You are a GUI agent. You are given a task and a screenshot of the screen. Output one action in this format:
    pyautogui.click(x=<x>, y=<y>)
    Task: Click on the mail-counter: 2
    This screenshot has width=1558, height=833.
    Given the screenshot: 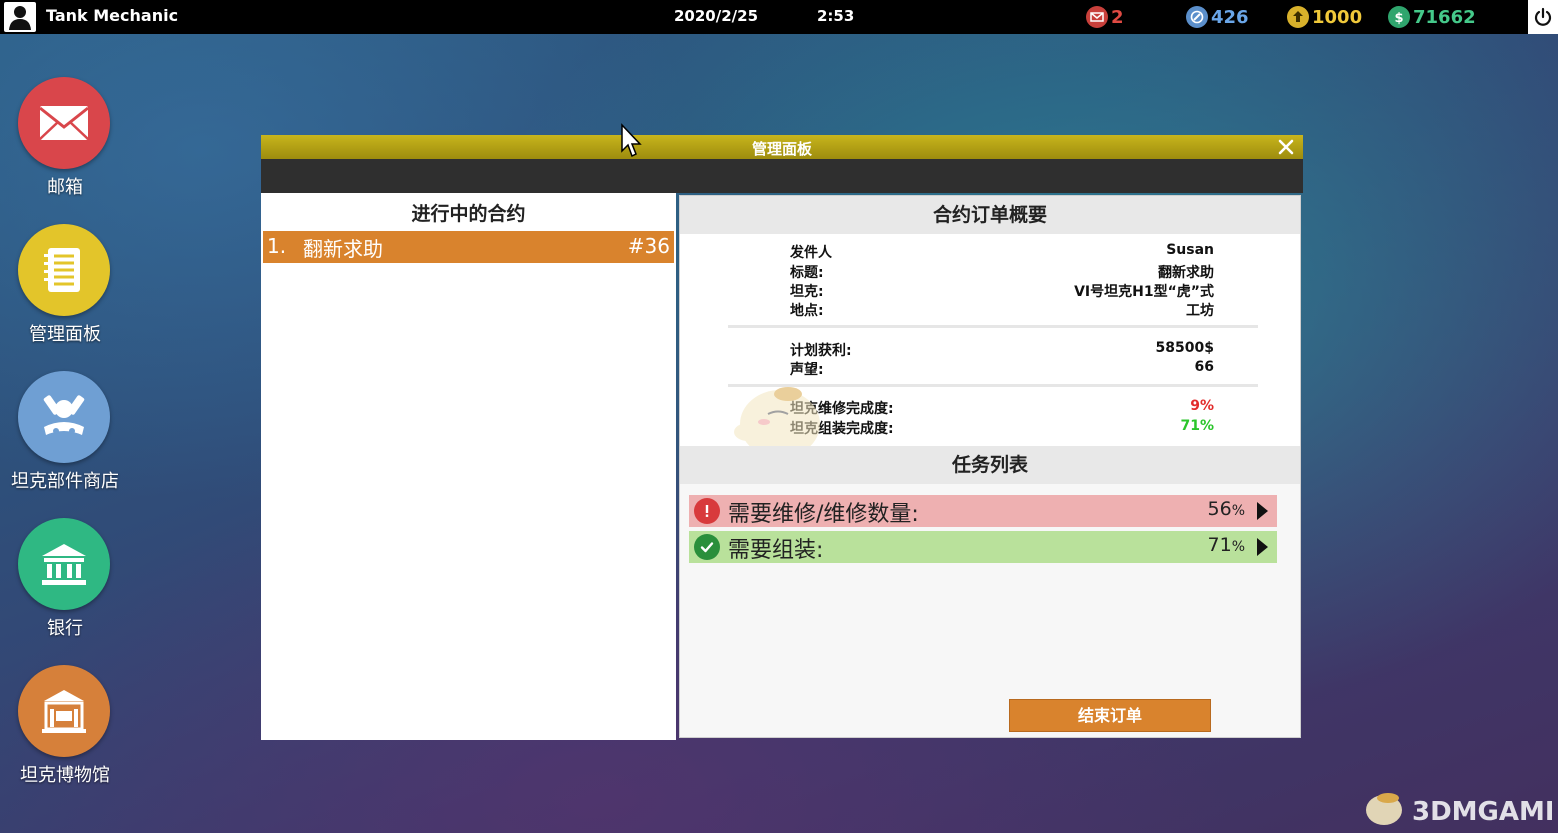 What is the action you would take?
    pyautogui.click(x=1105, y=17)
    